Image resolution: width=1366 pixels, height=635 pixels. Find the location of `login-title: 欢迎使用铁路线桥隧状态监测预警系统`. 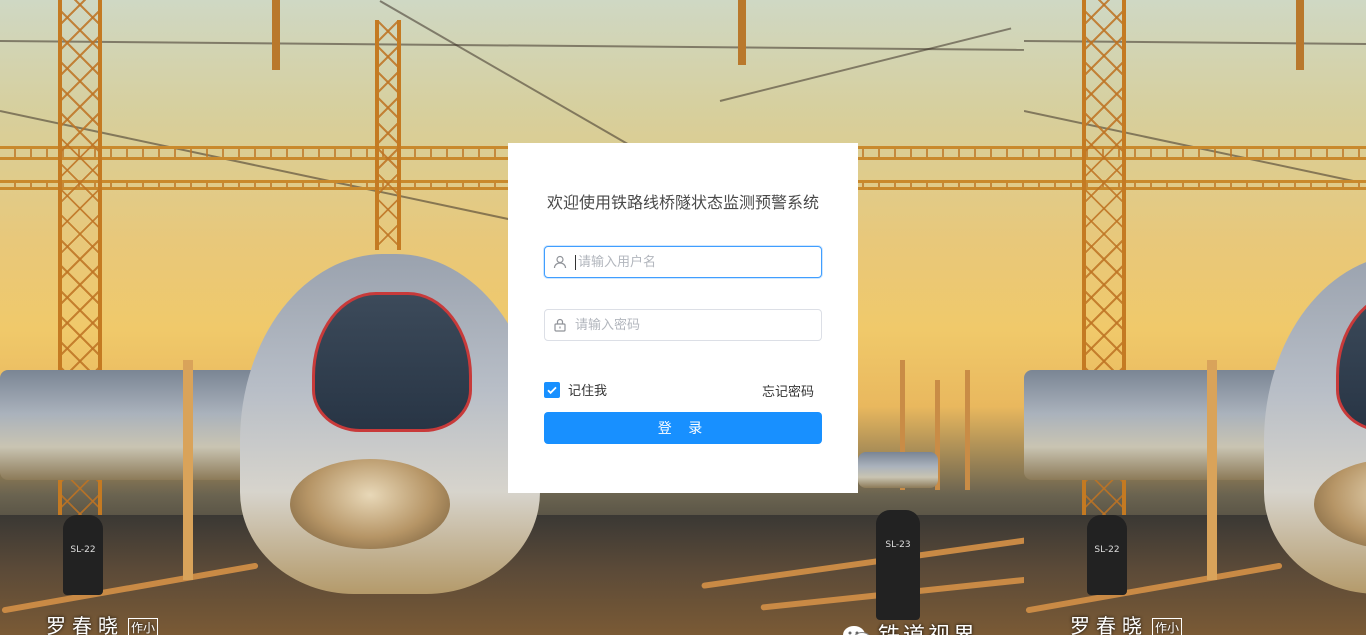

login-title: 欢迎使用铁路线桥隧状态监测预警系统 is located at coordinates (682, 202).